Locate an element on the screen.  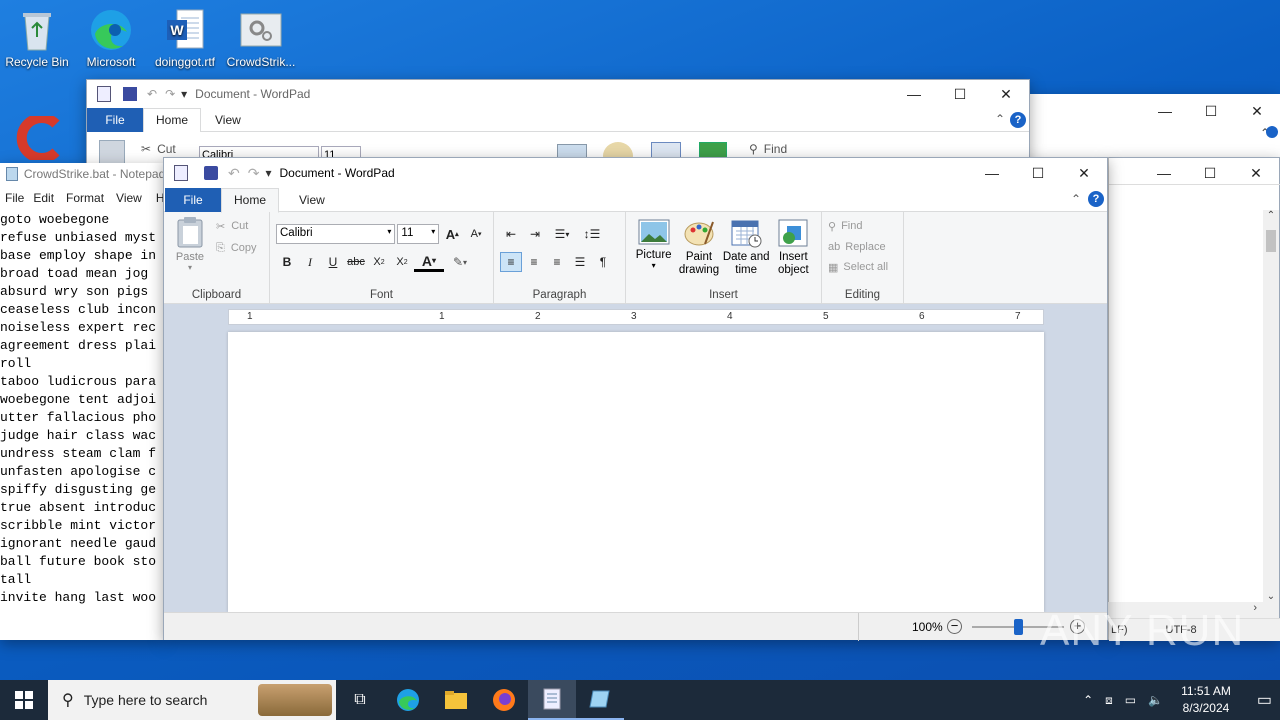
menu-file: File is located at coordinates (14, 198).